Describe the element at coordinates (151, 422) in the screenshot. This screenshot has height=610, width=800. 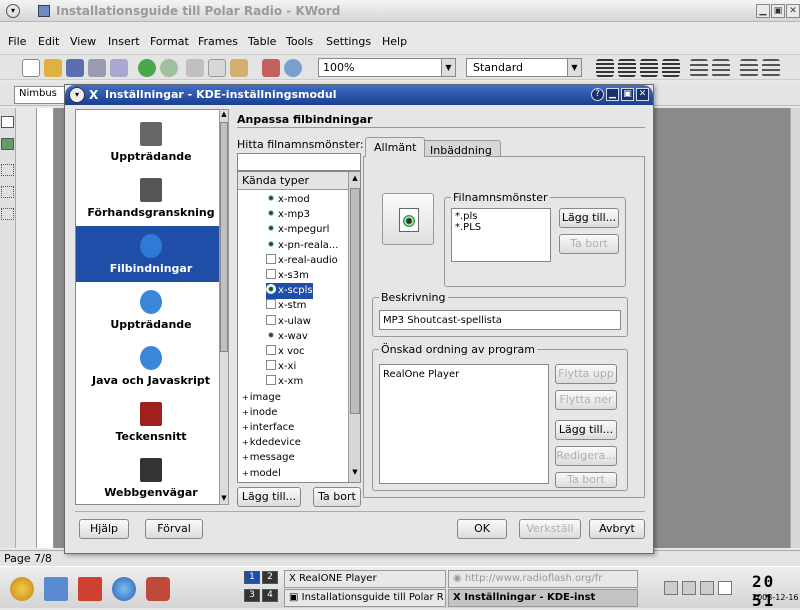
I see `module-item: Teckensnitt` at that location.